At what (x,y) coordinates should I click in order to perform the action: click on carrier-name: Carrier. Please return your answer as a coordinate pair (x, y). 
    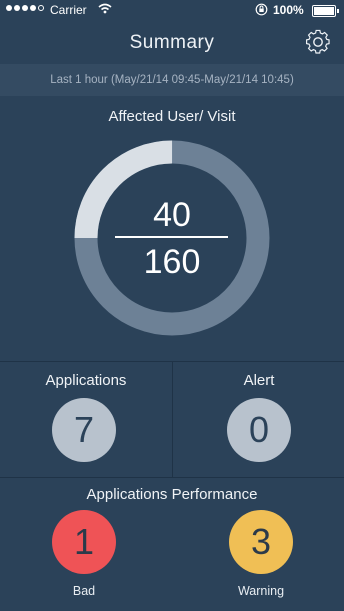
    Looking at the image, I should click on (68, 10).